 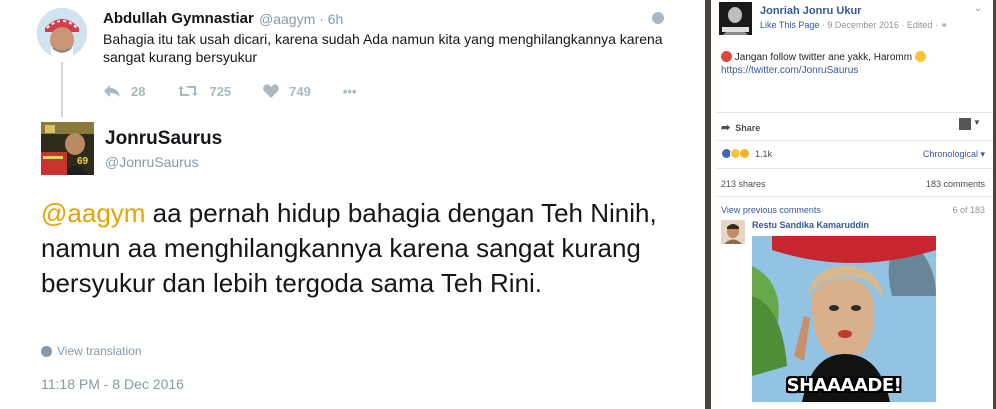 I want to click on tweet-actions: 28 725 749 •••, so click(x=246, y=91).